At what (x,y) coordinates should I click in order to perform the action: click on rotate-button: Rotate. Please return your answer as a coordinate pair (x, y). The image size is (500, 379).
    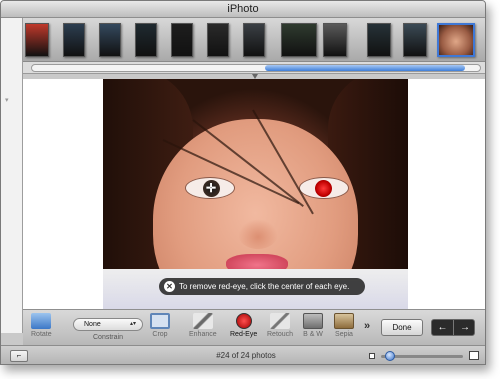
    Looking at the image, I should click on (41, 325).